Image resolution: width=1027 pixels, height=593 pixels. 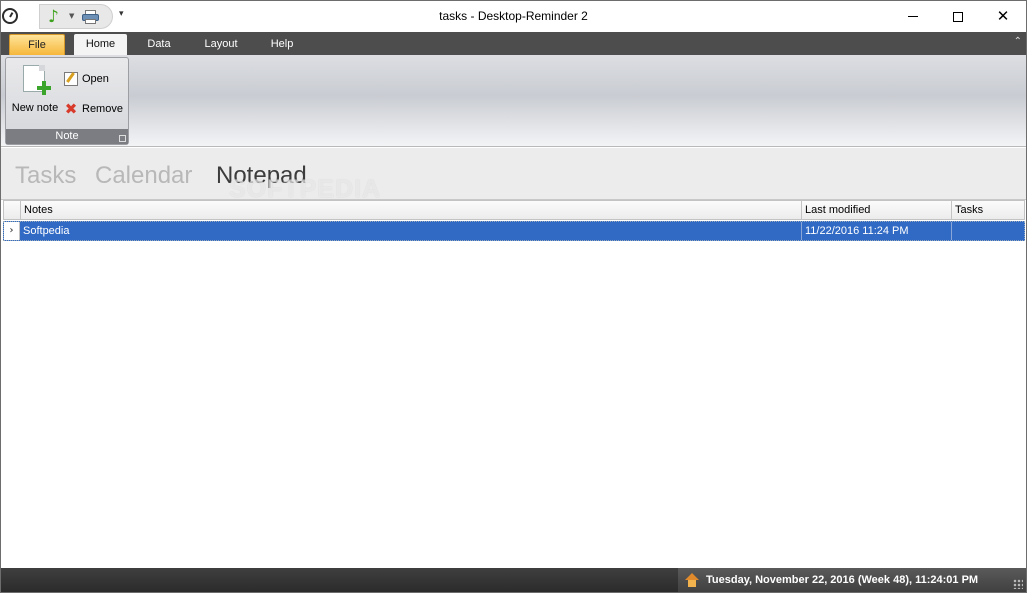 I want to click on view-switcher: Tasks Calendar Notepad, so click(x=513, y=174).